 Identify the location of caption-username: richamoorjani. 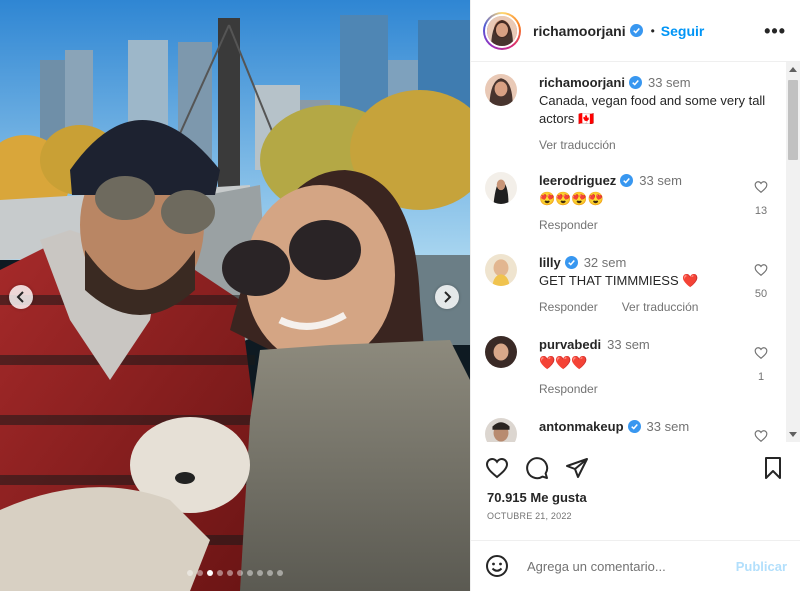
(582, 82).